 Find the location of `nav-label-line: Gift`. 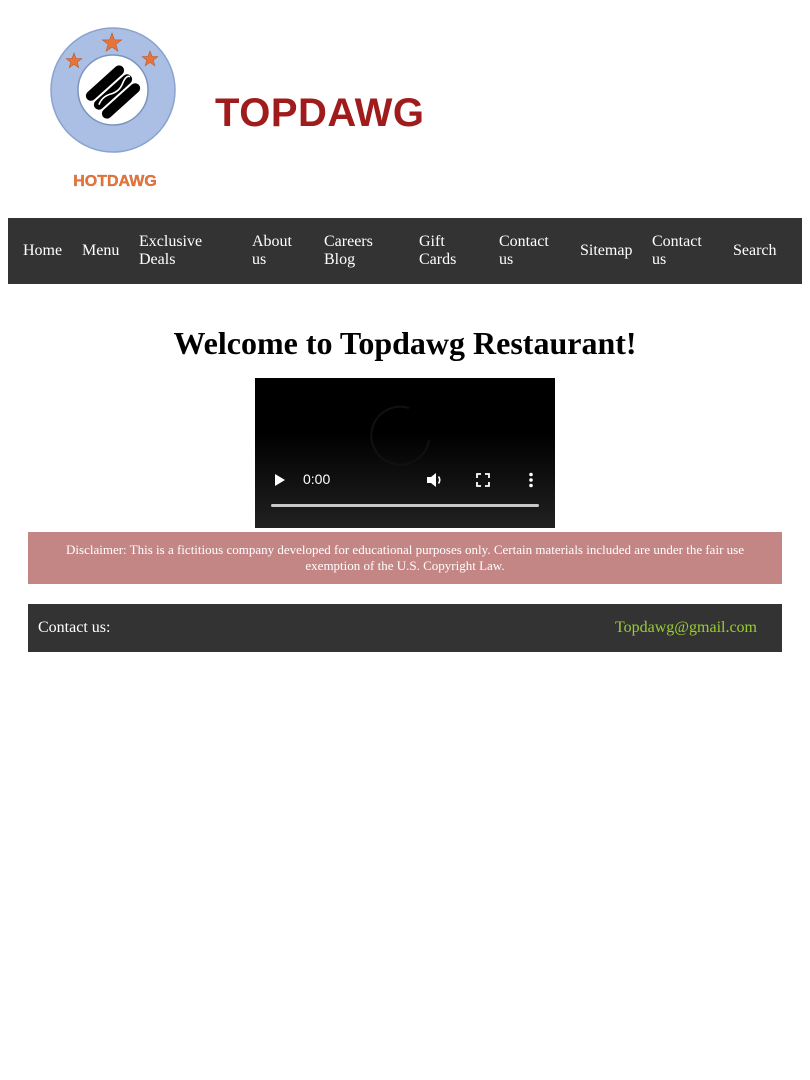

nav-label-line: Gift is located at coordinates (432, 241).